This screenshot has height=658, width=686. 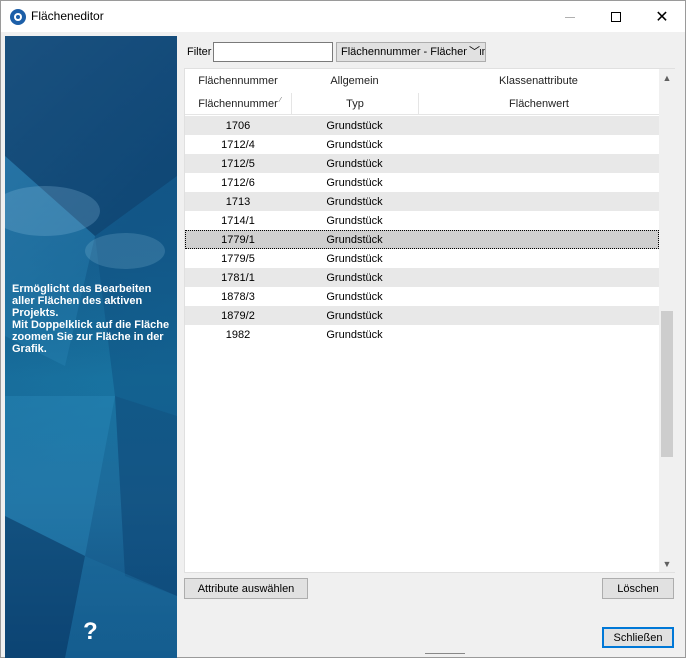 What do you see at coordinates (199, 52) in the screenshot?
I see `filter-label: Filter` at bounding box center [199, 52].